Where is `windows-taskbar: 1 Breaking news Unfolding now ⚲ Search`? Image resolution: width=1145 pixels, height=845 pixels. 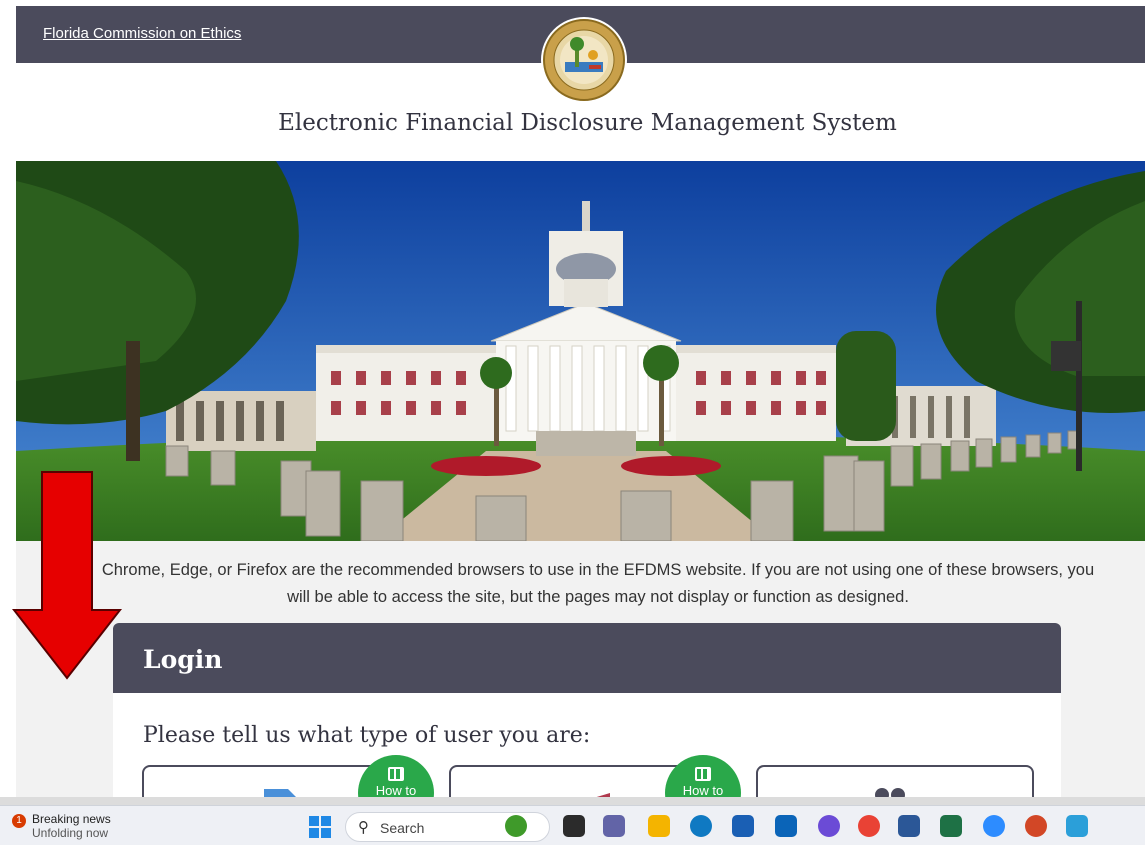
windows-taskbar: 1 Breaking news Unfolding now ⚲ Search is located at coordinates (572, 825).